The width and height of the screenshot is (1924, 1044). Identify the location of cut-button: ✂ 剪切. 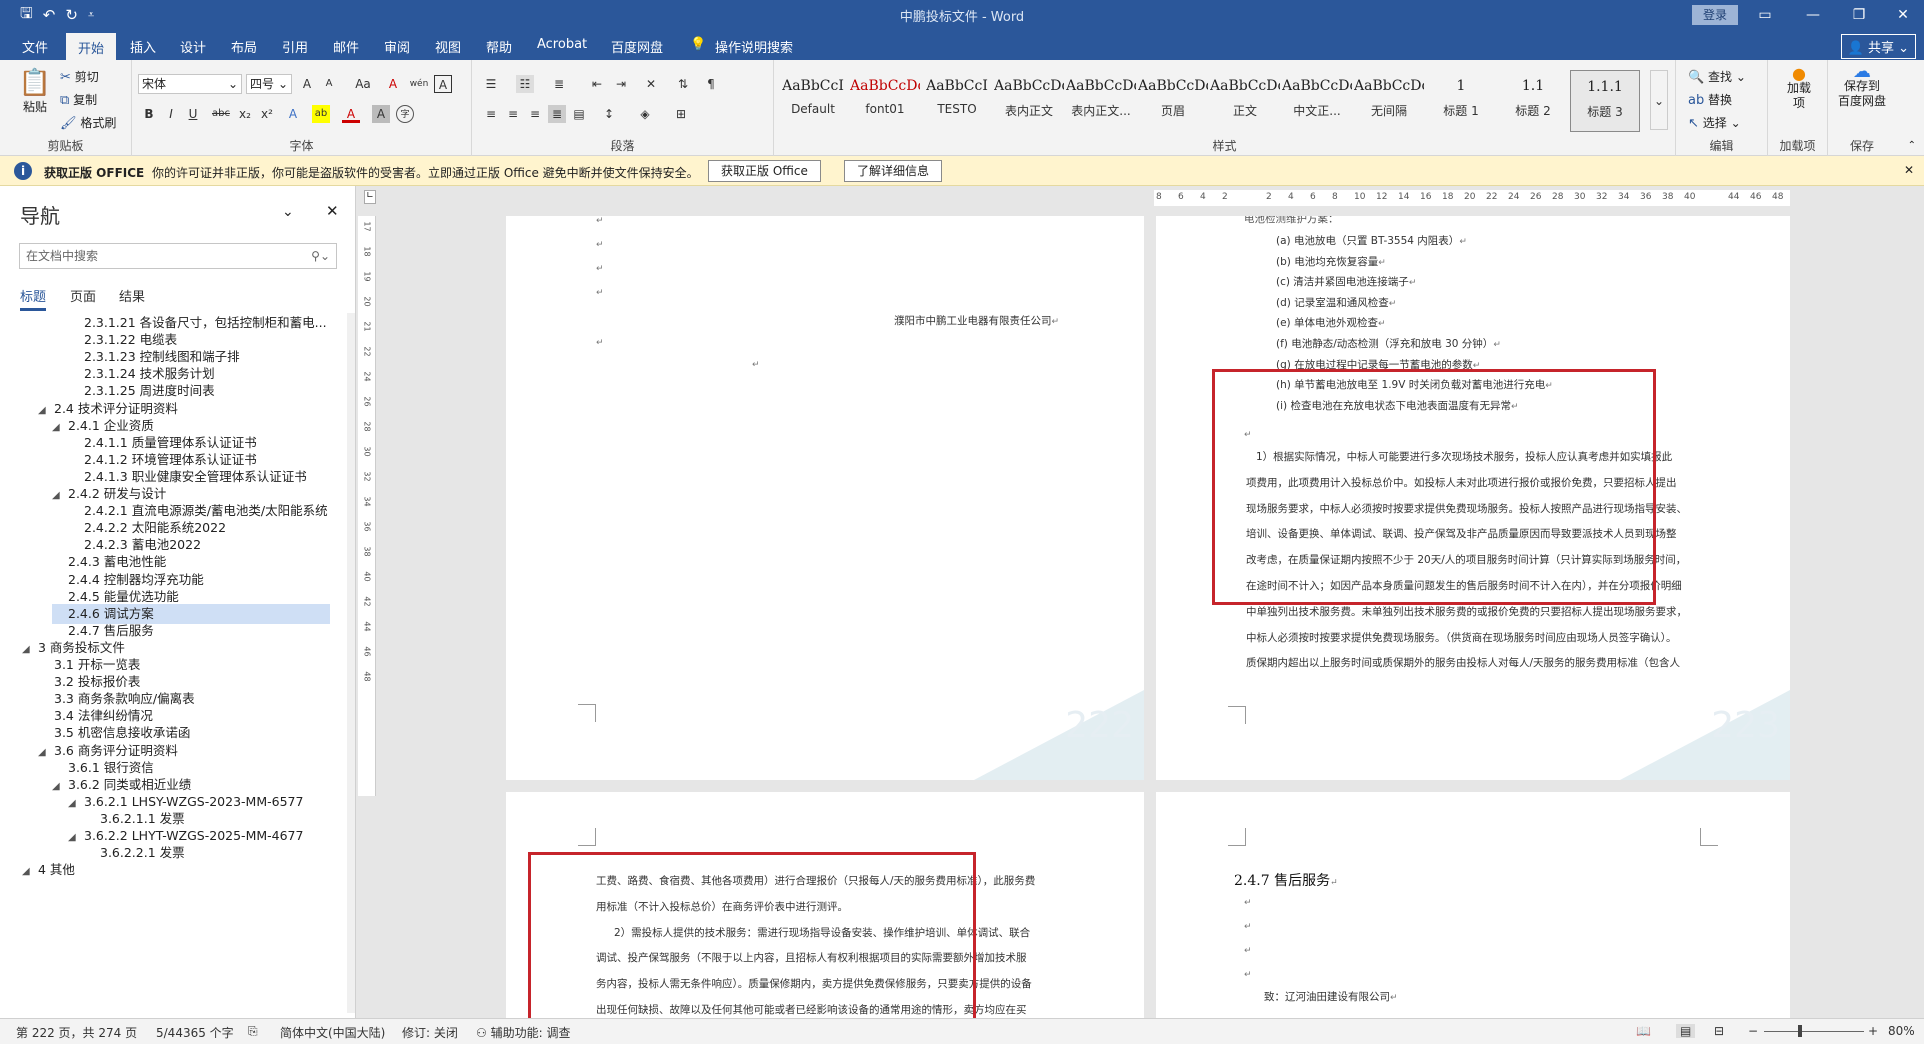
(79, 76).